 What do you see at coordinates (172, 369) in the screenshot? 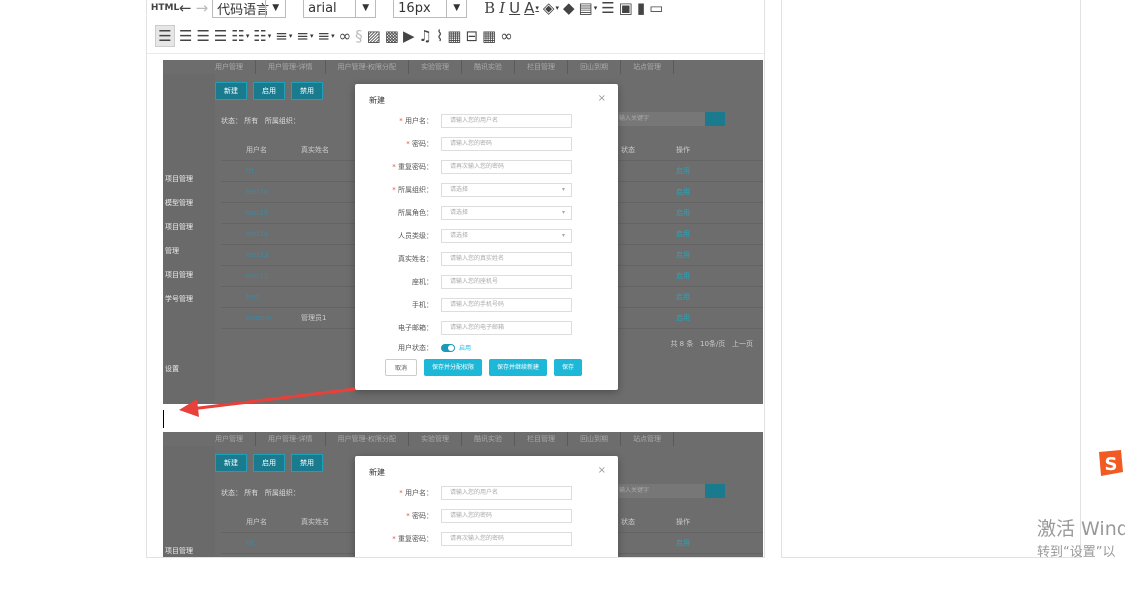
I see `shot-sidebar-item: 设置` at bounding box center [172, 369].